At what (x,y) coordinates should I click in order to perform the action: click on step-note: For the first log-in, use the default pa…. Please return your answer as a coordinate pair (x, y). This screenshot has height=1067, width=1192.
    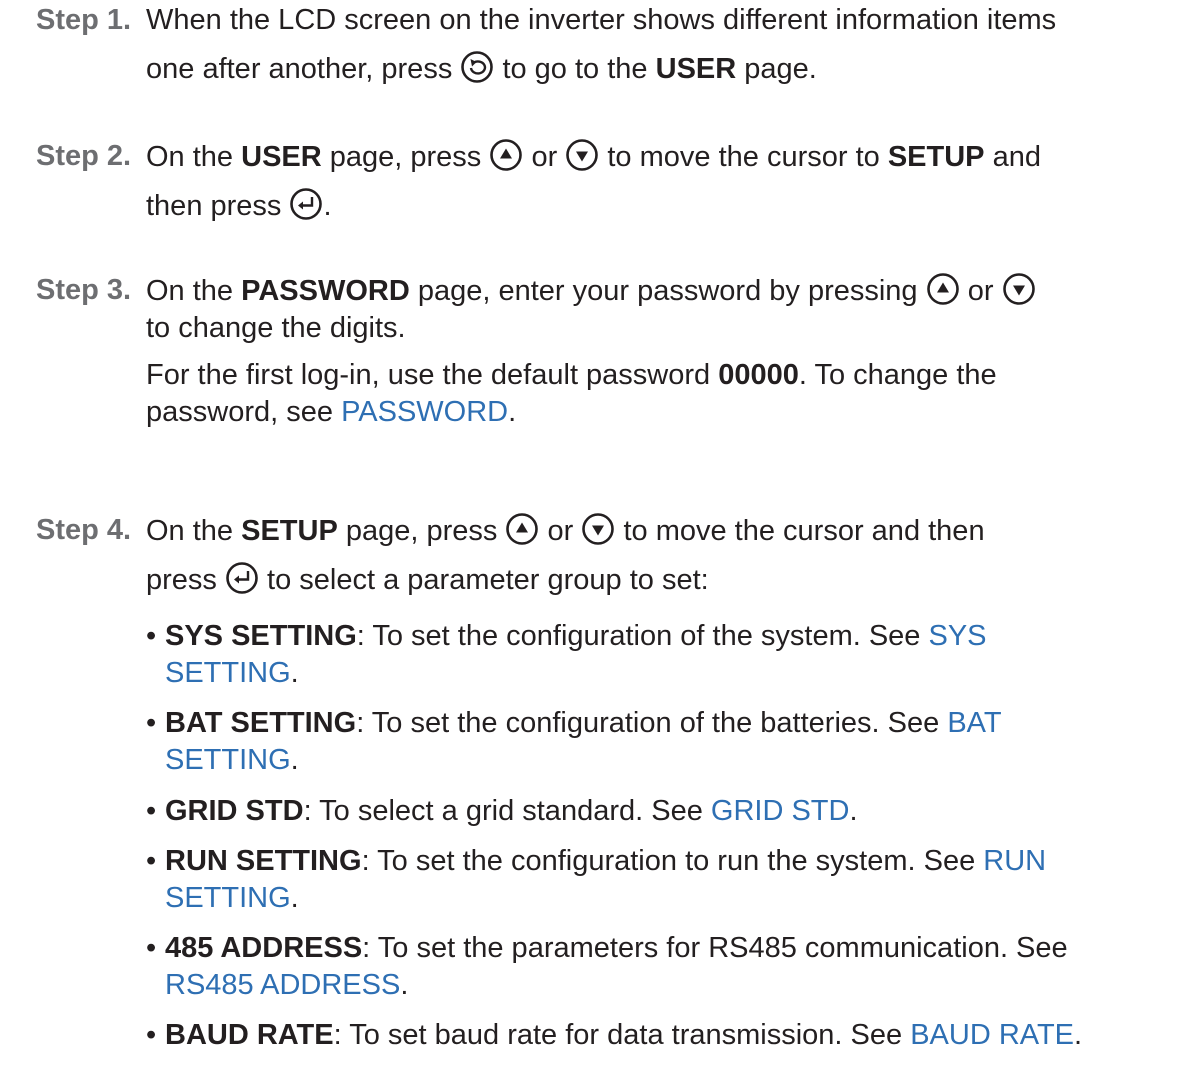
    Looking at the image, I should click on (571, 394).